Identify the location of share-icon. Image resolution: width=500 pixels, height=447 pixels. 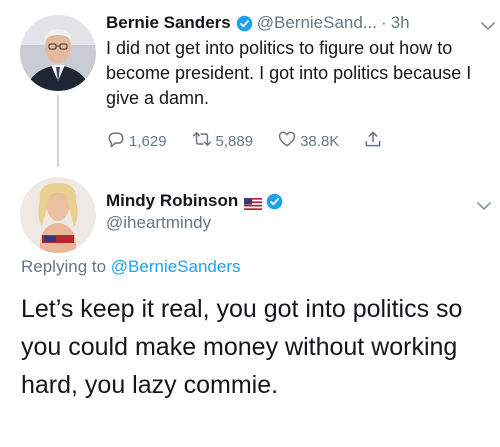
(374, 141).